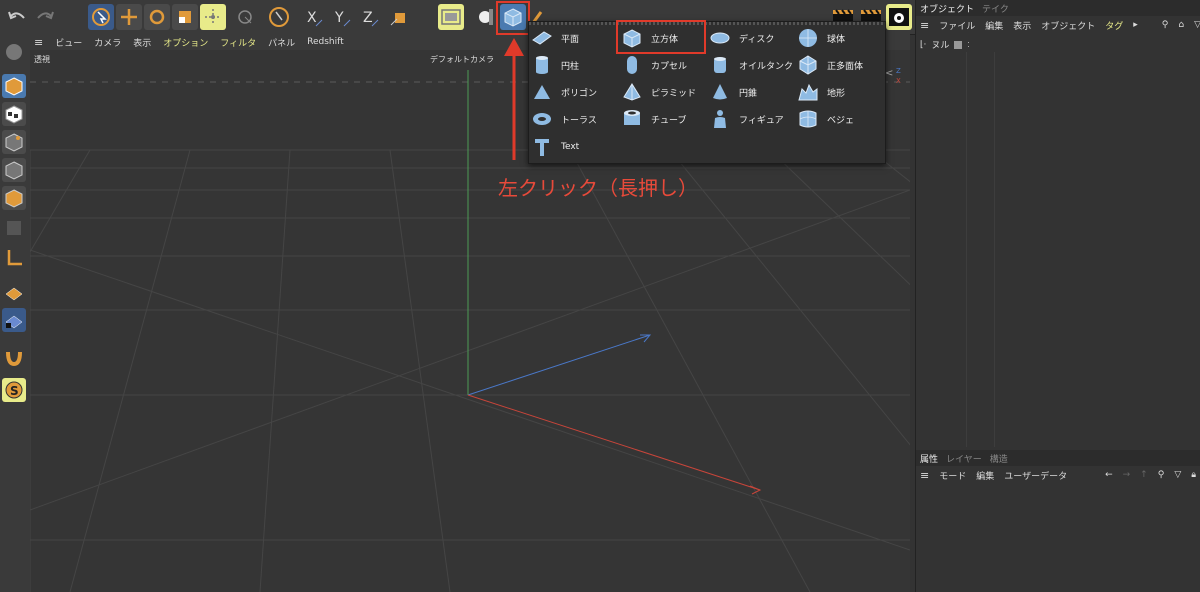 The image size is (1200, 592). I want to click on annotation-arrow, so click(514, 99).